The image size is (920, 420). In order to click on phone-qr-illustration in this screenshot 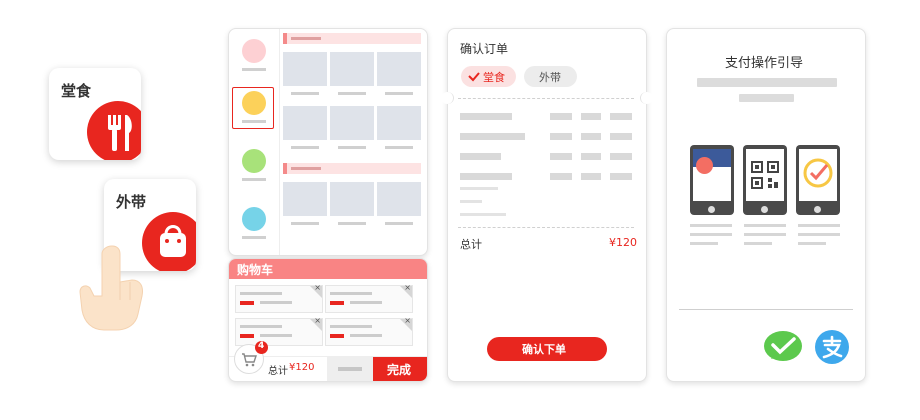, I will do `click(765, 180)`.